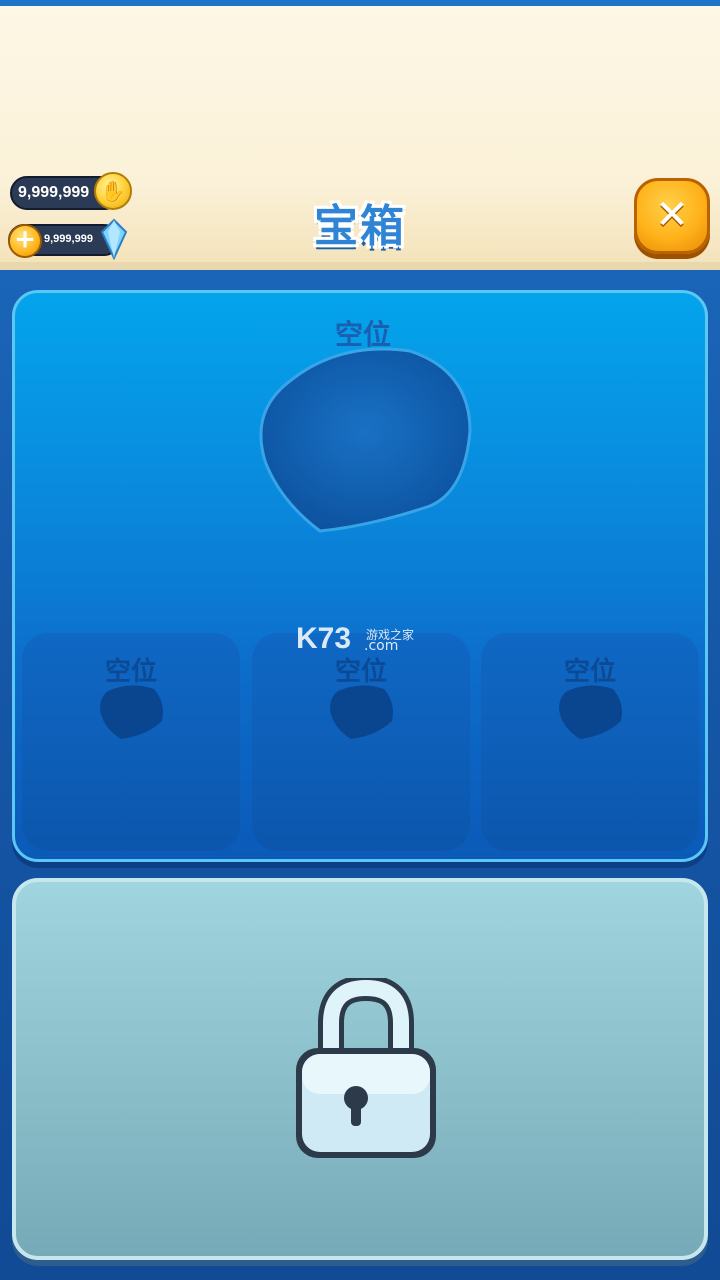  Describe the element at coordinates (590, 742) in the screenshot. I see `chest-slot-3: 空位` at that location.